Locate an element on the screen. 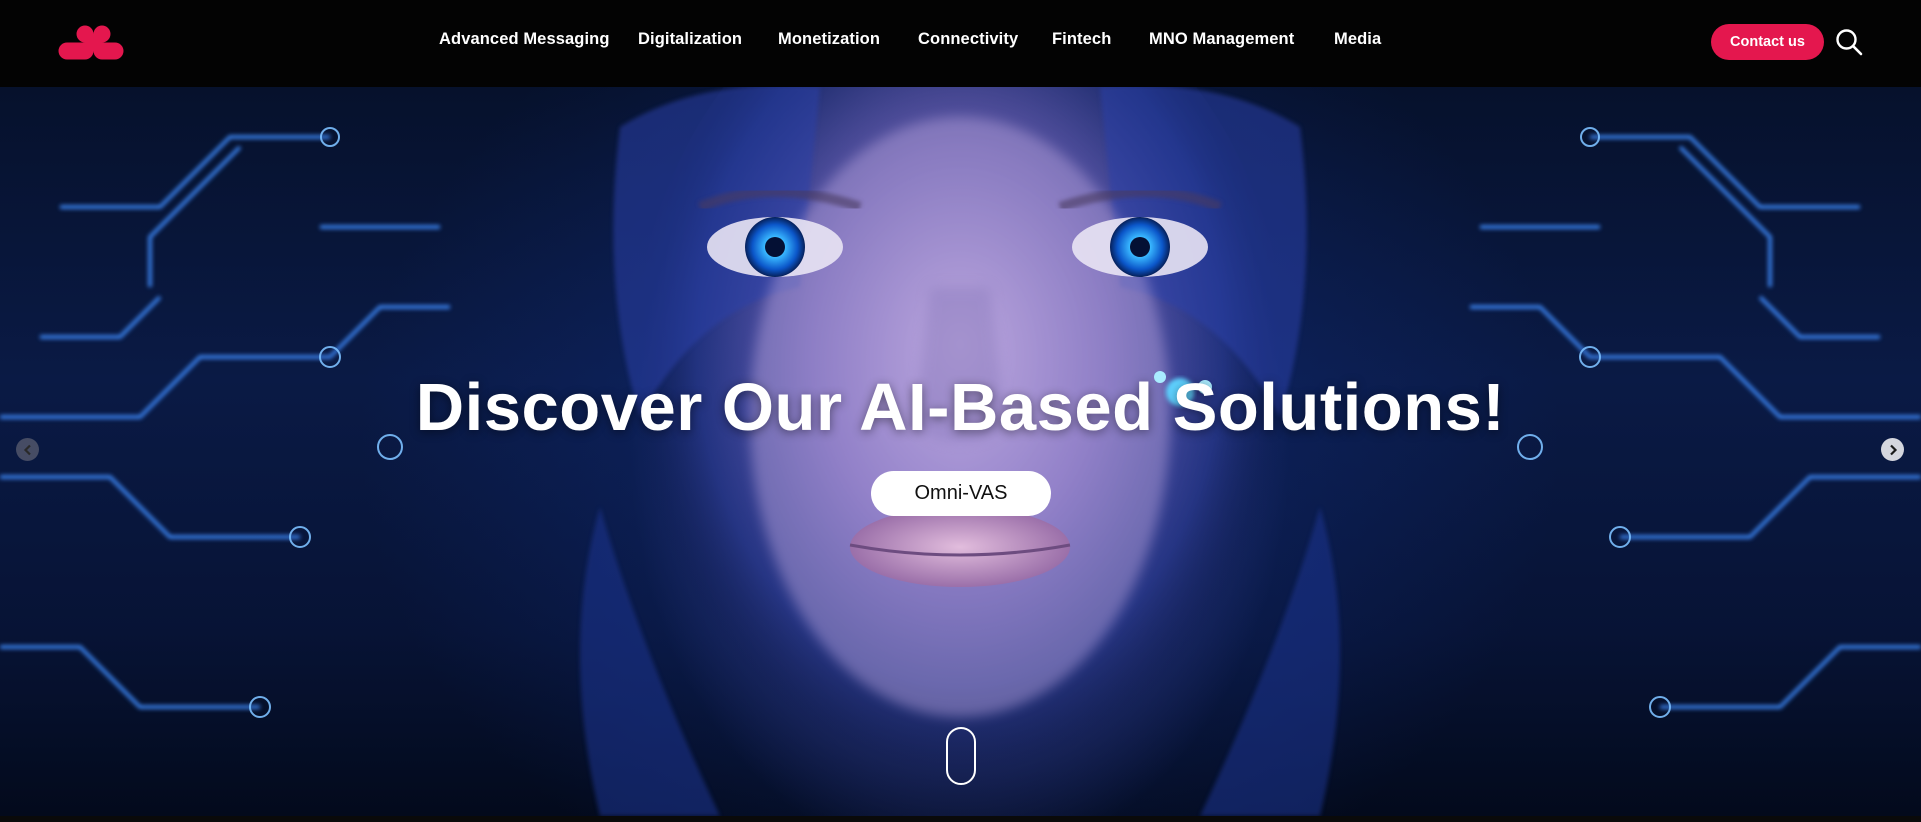  carousel-prev-button is located at coordinates (27, 449).